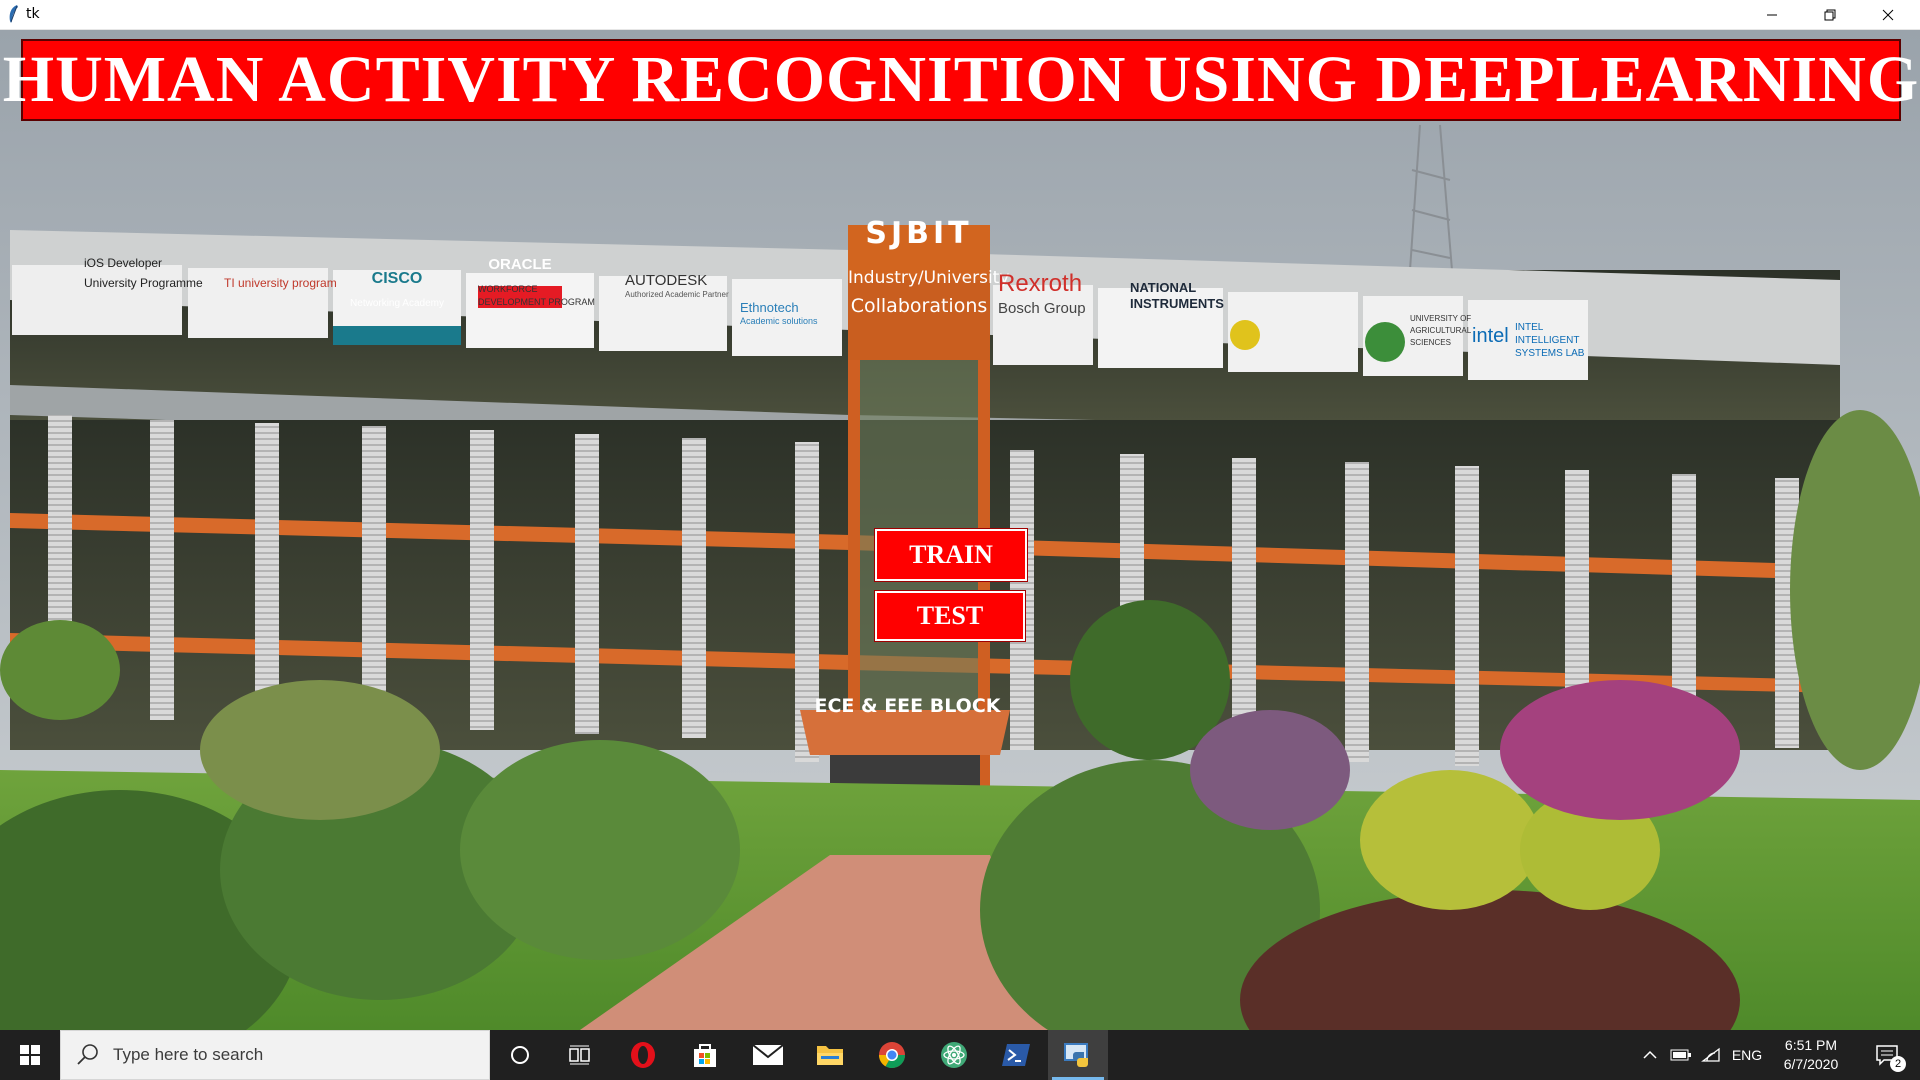 This screenshot has height=1080, width=1920. Describe the element at coordinates (919, 306) in the screenshot. I see `sign-collab-line2: Collaborations` at that location.